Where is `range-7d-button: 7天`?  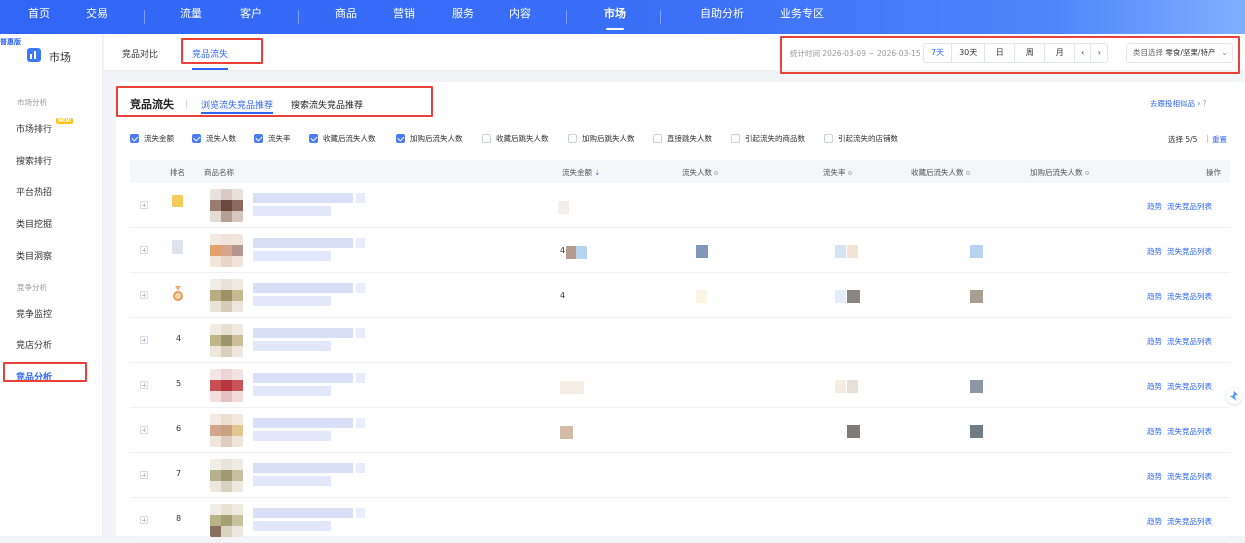 range-7d-button: 7天 is located at coordinates (938, 53).